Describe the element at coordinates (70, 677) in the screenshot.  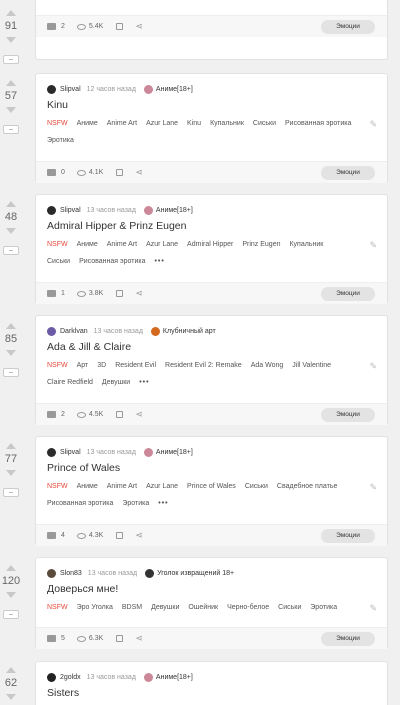
I see `author-name: 2goldx` at that location.